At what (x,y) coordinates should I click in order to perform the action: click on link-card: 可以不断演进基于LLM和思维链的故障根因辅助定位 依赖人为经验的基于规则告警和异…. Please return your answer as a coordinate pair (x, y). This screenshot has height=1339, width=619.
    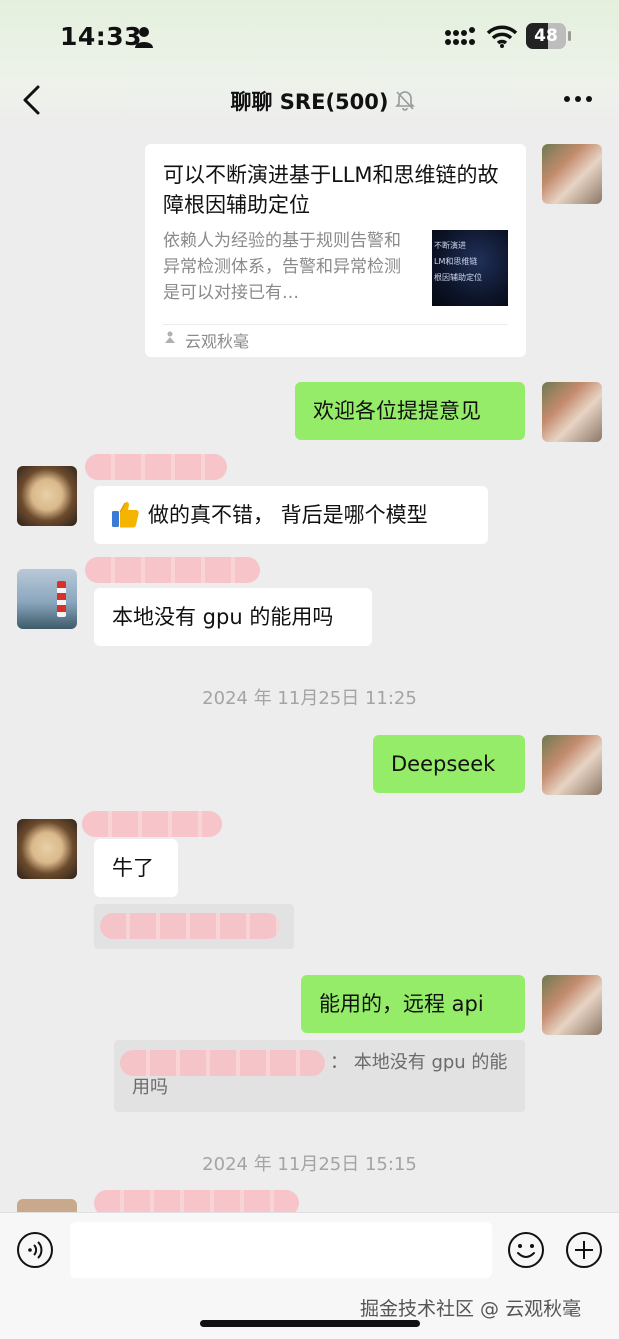
    Looking at the image, I should click on (335, 250).